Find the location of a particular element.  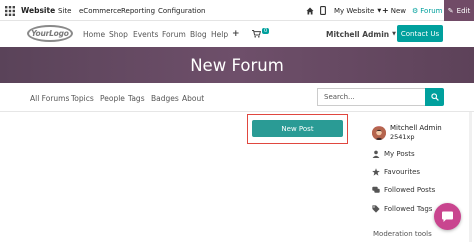

cart-button: 0 is located at coordinates (261, 34).